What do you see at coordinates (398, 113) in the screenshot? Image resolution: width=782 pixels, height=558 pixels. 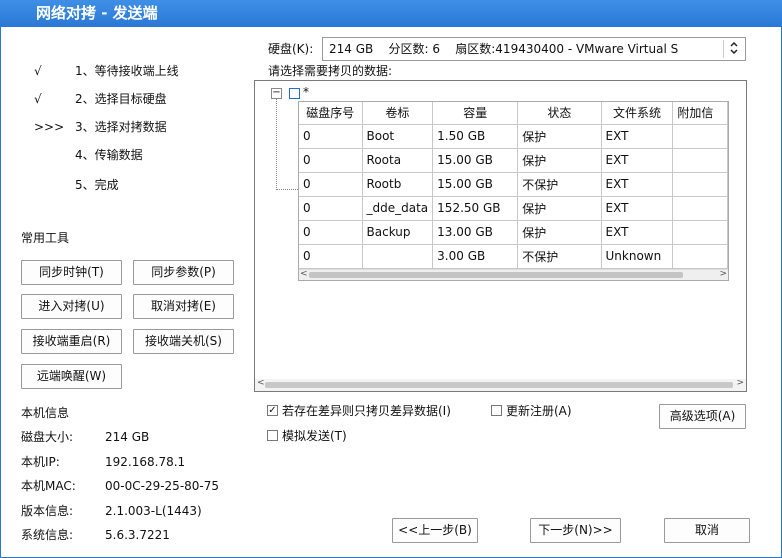 I see `column-header: 卷标` at bounding box center [398, 113].